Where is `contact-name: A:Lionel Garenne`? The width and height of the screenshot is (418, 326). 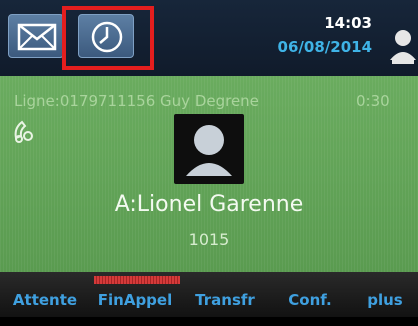
contact-name: A:Lionel Garenne is located at coordinates (209, 204).